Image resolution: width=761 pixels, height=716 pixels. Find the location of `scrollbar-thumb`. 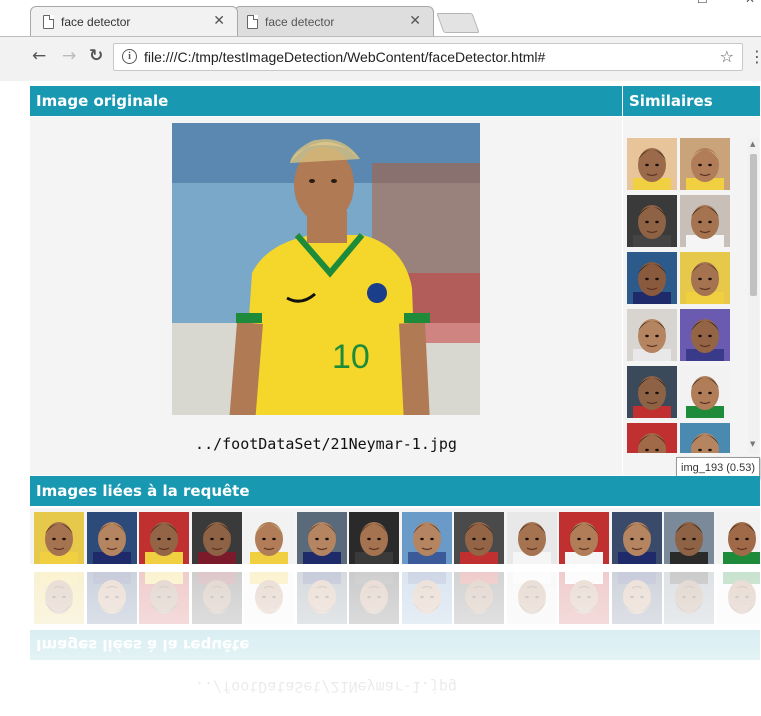

scrollbar-thumb is located at coordinates (753, 225).